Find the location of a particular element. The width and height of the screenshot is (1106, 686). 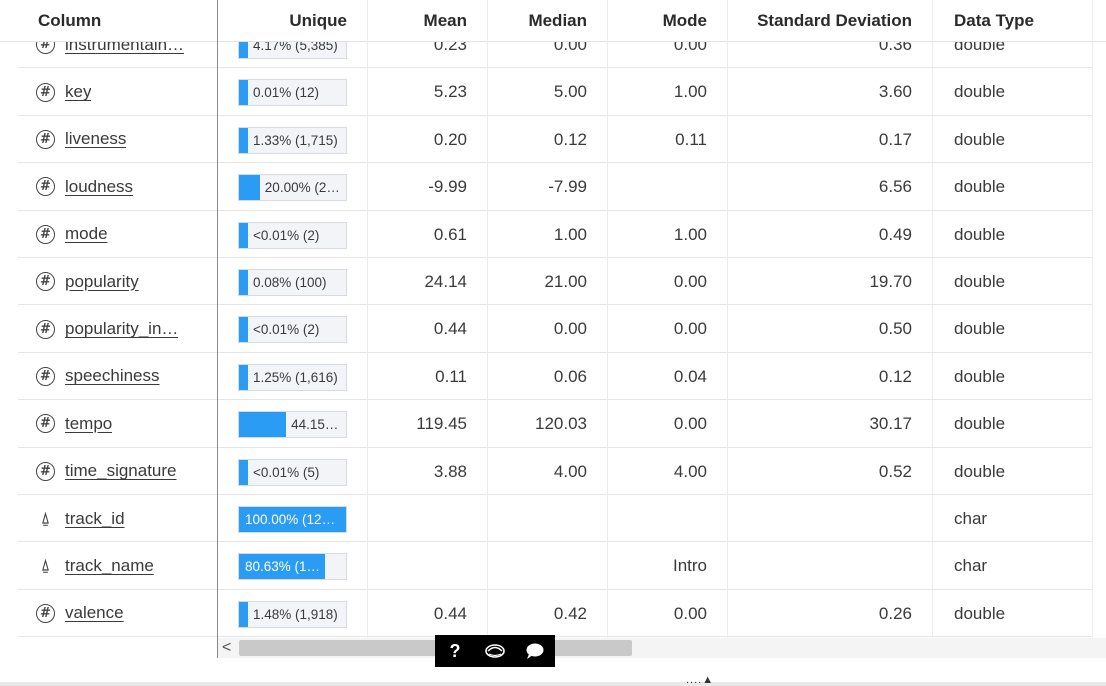

mode-cell: 0.04 is located at coordinates (690, 376).